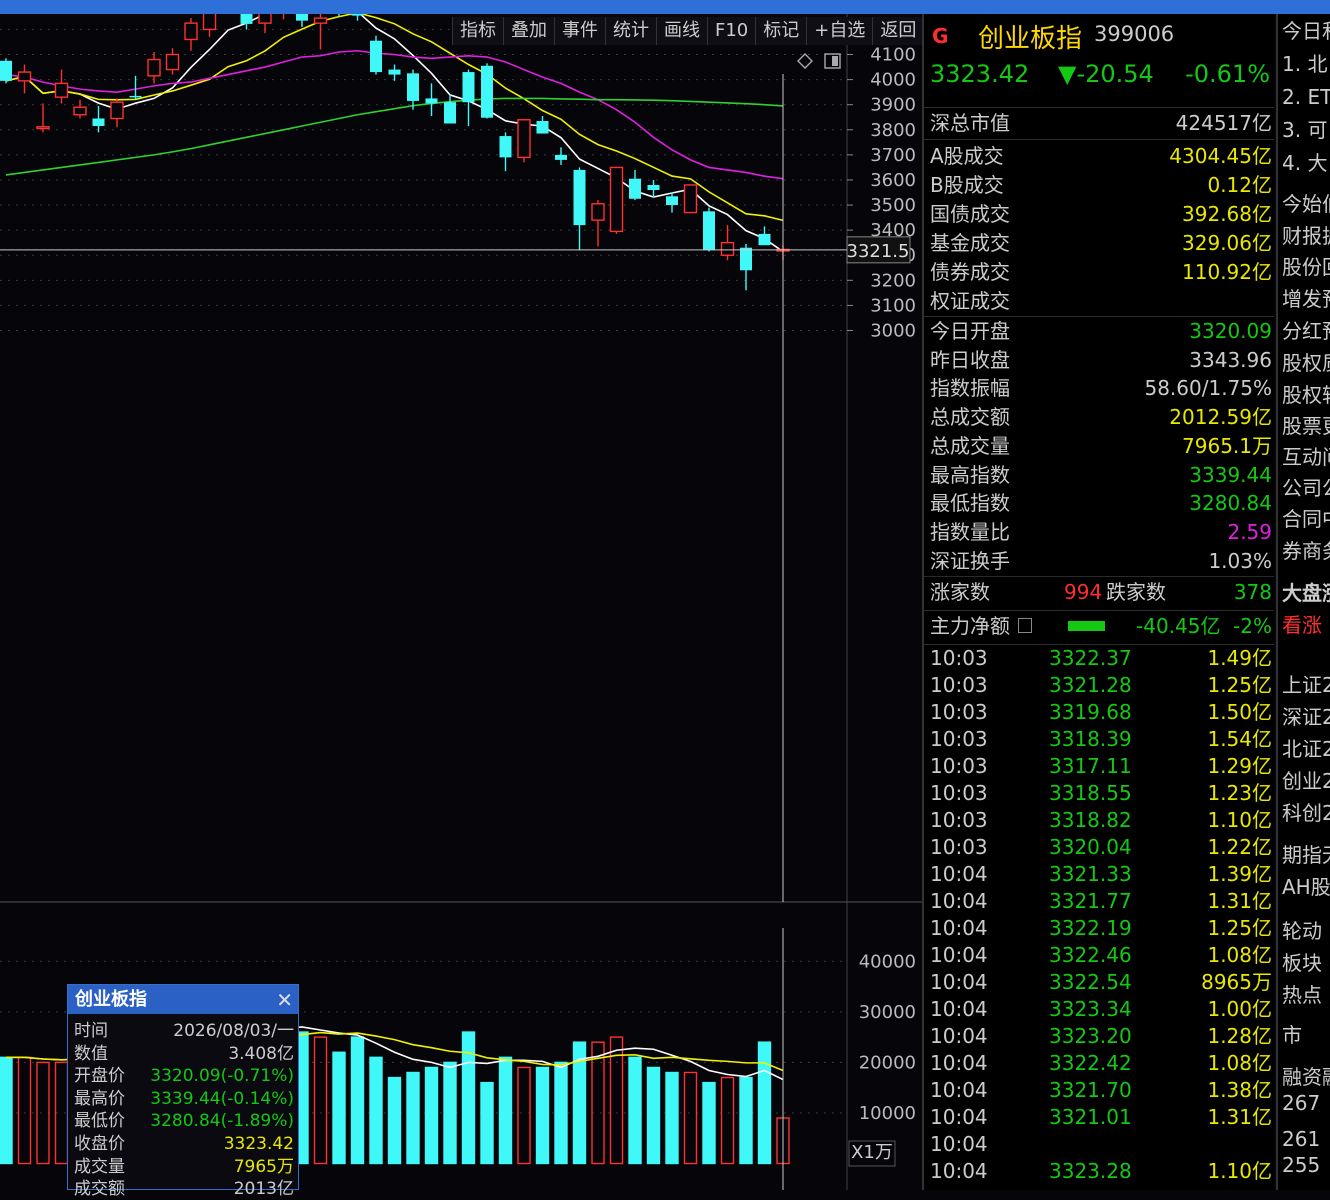 The height and width of the screenshot is (1200, 1330). Describe the element at coordinates (1306, 551) in the screenshot. I see `sidebar-item: 券商务` at that location.